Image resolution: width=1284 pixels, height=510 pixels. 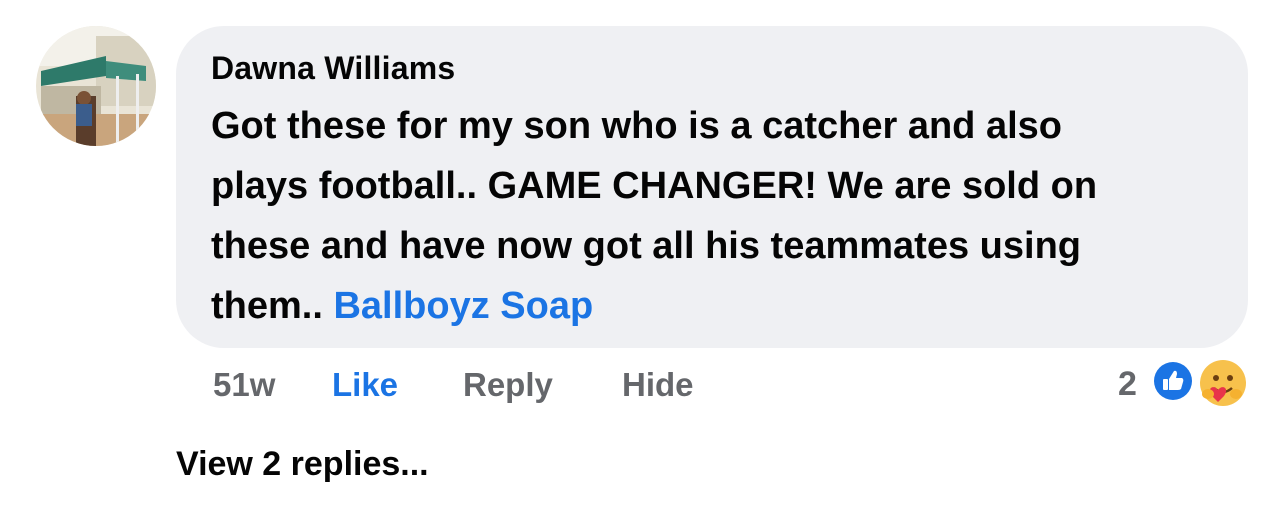 What do you see at coordinates (463, 306) in the screenshot?
I see `tagged-page-link: Ballboyz Soap` at bounding box center [463, 306].